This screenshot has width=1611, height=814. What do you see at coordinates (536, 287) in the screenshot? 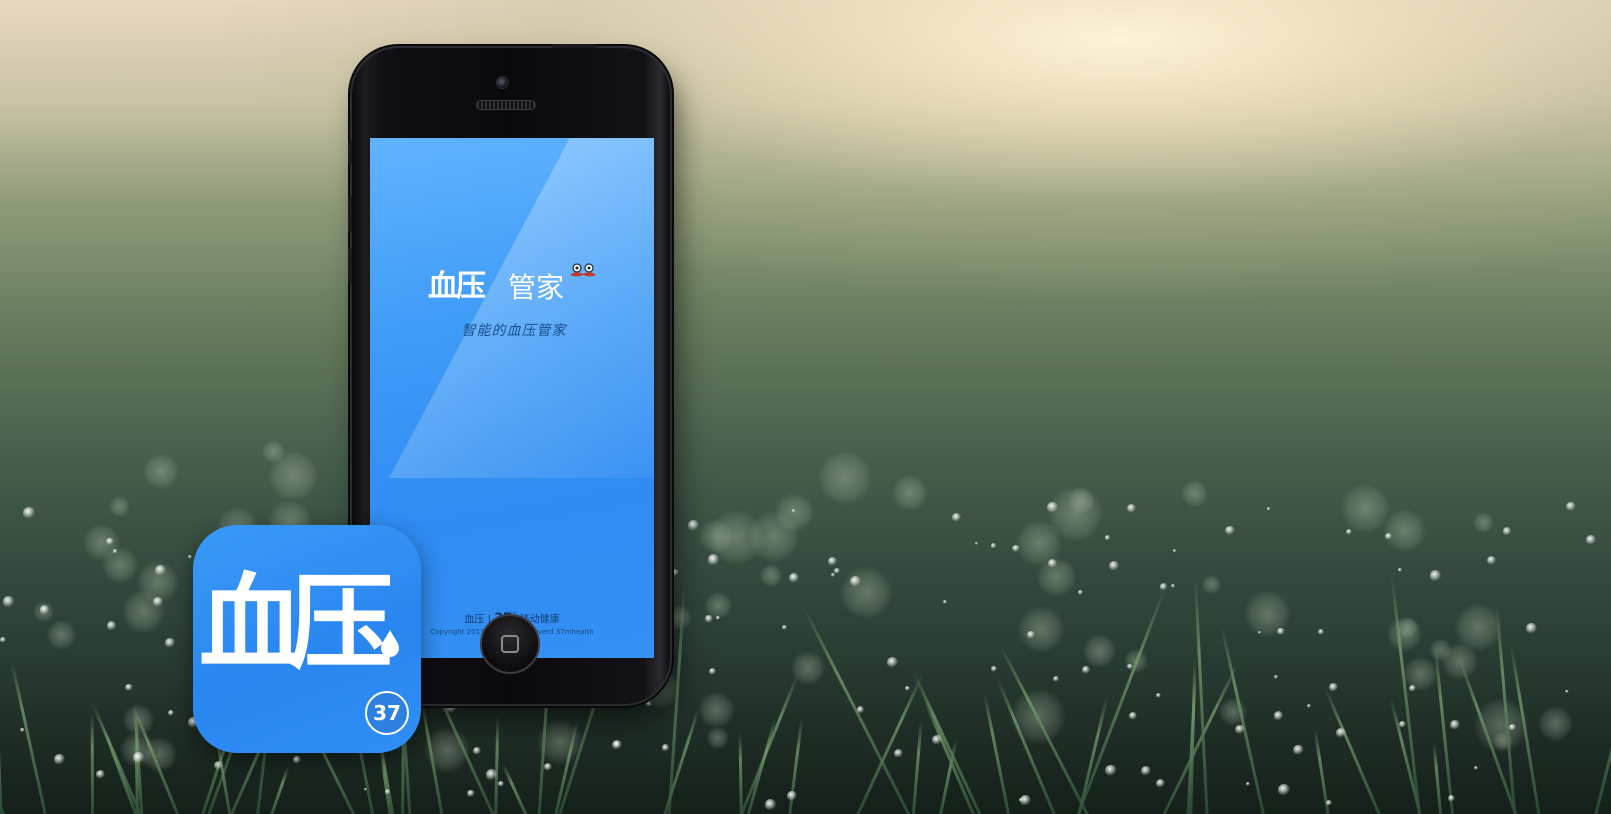
I see `logo-suffix: 管家` at bounding box center [536, 287].